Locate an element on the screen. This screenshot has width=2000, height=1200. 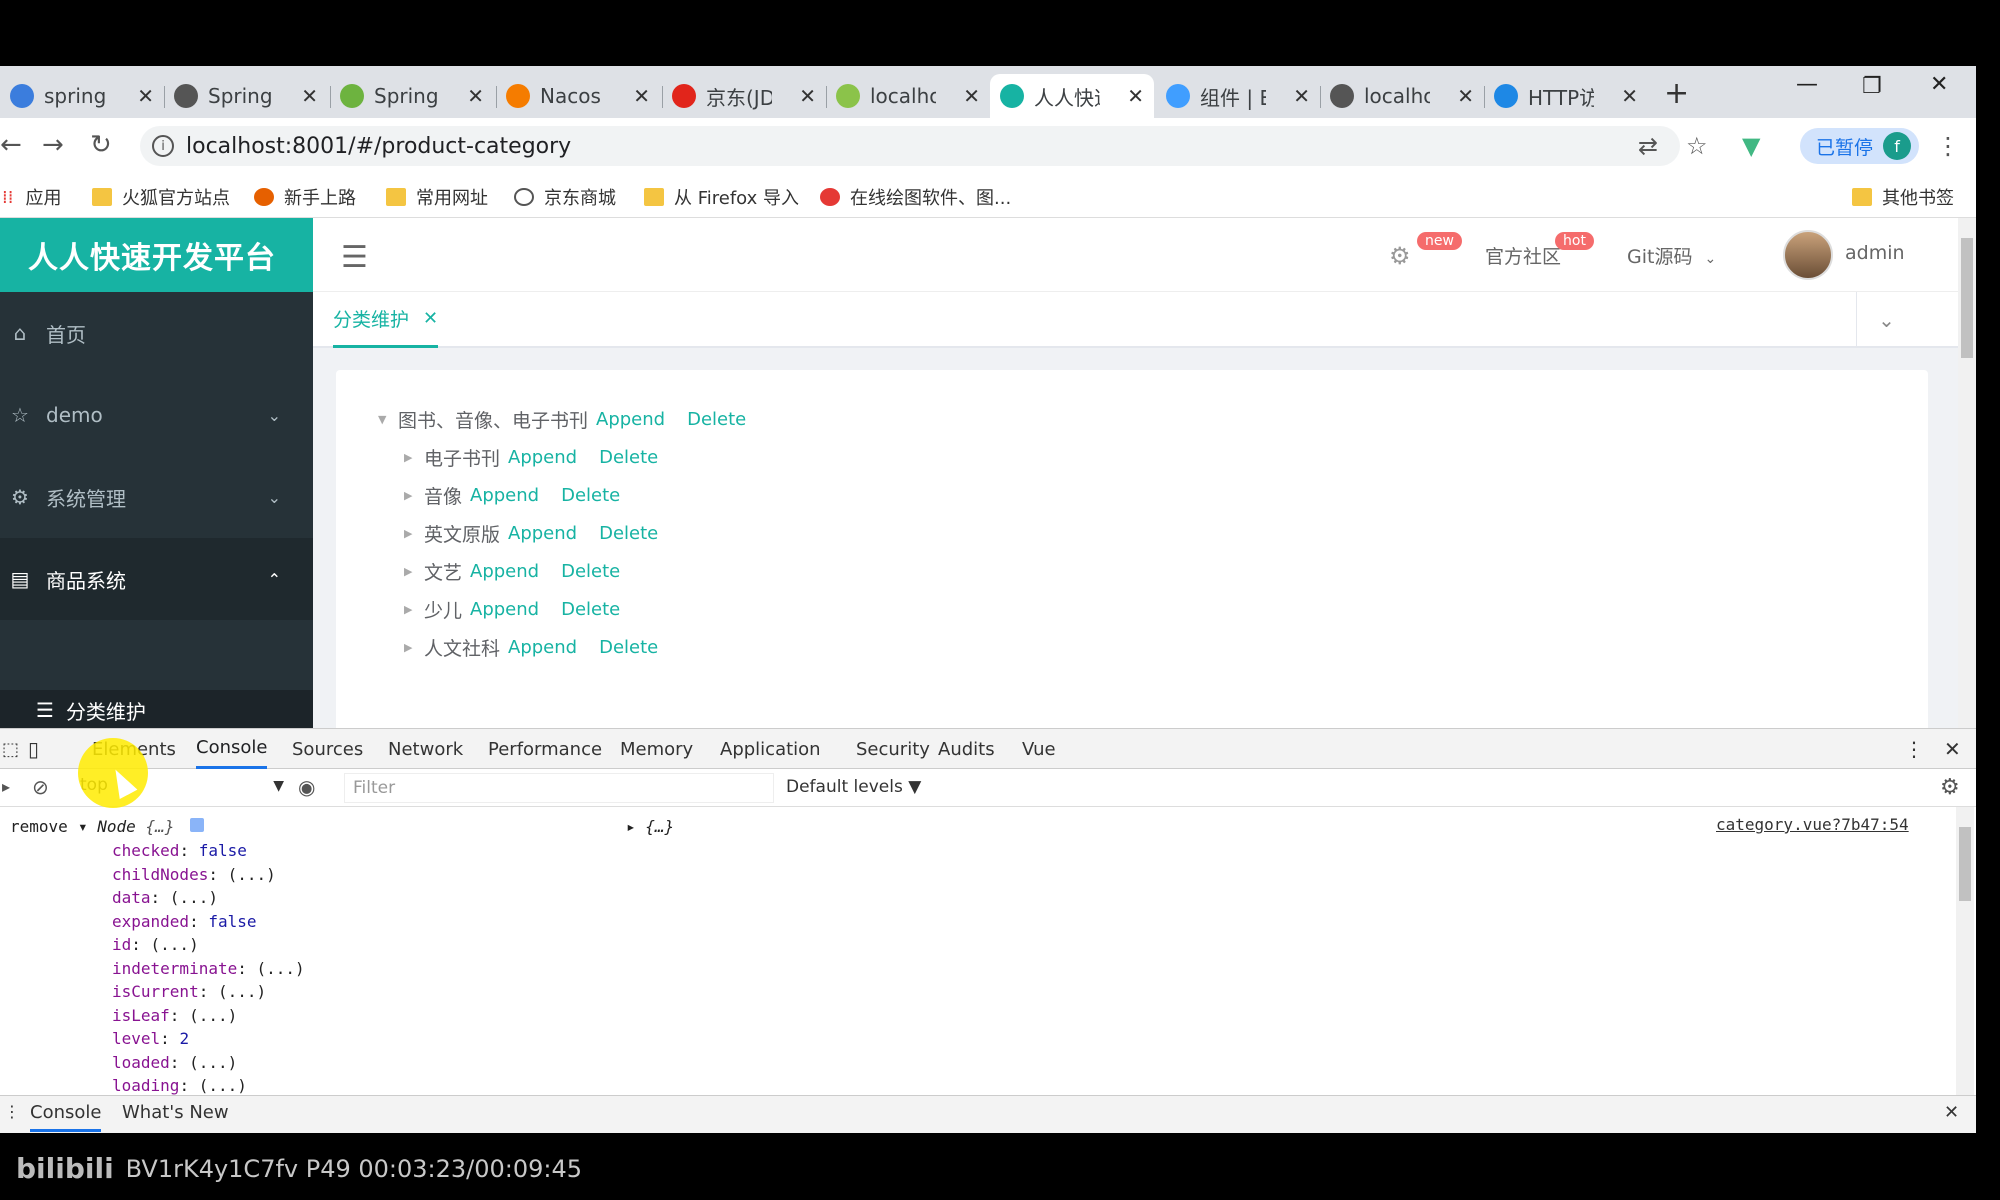
new-tab-button: + is located at coordinates (1676, 93).